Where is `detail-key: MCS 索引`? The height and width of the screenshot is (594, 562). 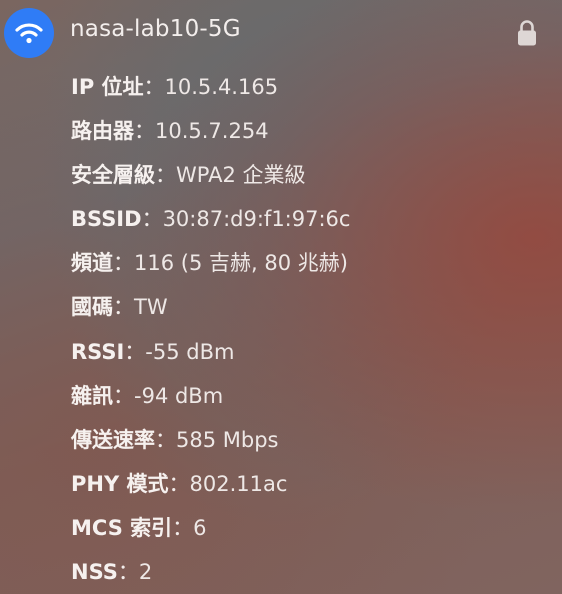 detail-key: MCS 索引 is located at coordinates (122, 527).